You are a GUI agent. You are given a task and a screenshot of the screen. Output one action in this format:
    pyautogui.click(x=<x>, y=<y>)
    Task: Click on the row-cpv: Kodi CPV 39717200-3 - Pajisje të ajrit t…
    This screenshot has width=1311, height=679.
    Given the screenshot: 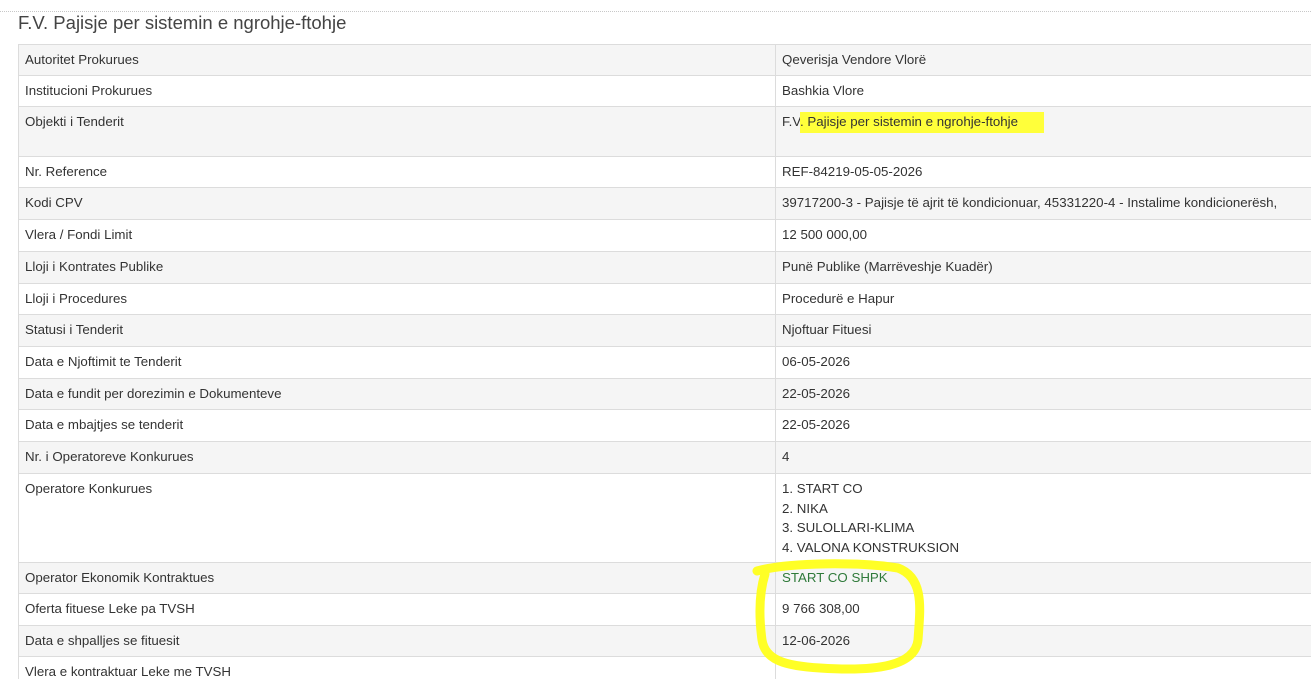 What is the action you would take?
    pyautogui.click(x=664, y=203)
    